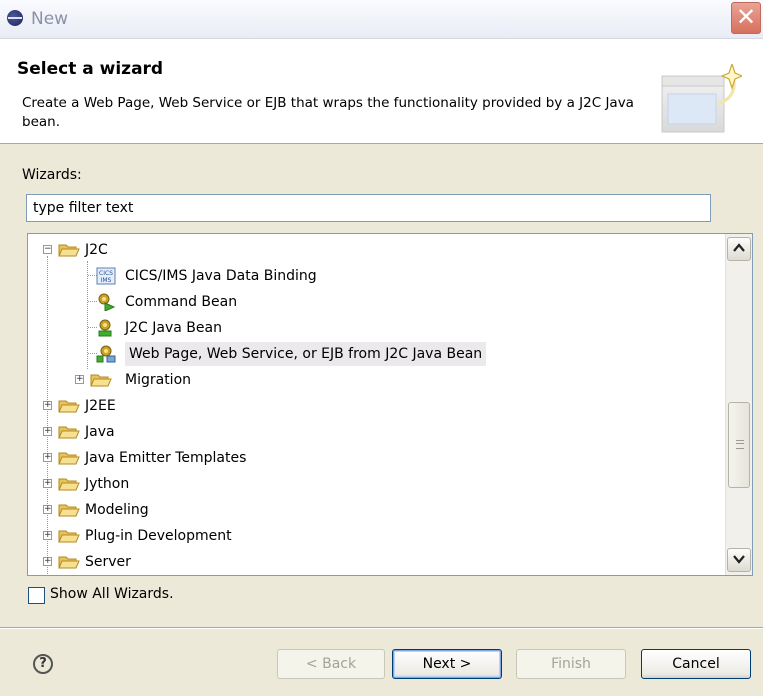 The width and height of the screenshot is (763, 696). I want to click on filter-input, so click(368, 208).